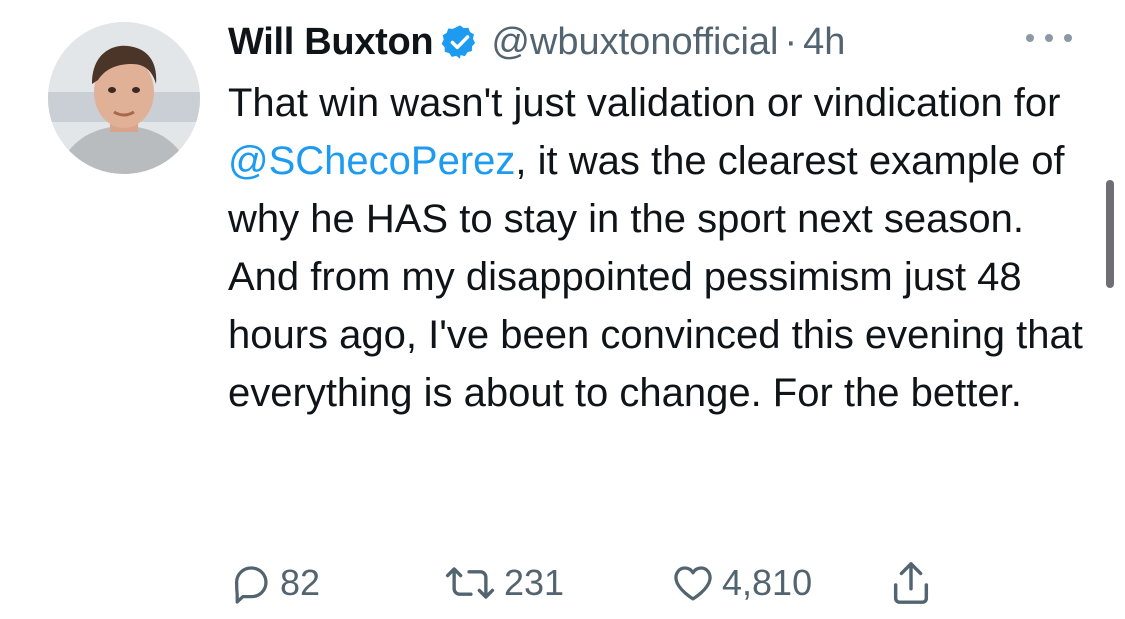  I want to click on reply-count: 82, so click(300, 582).